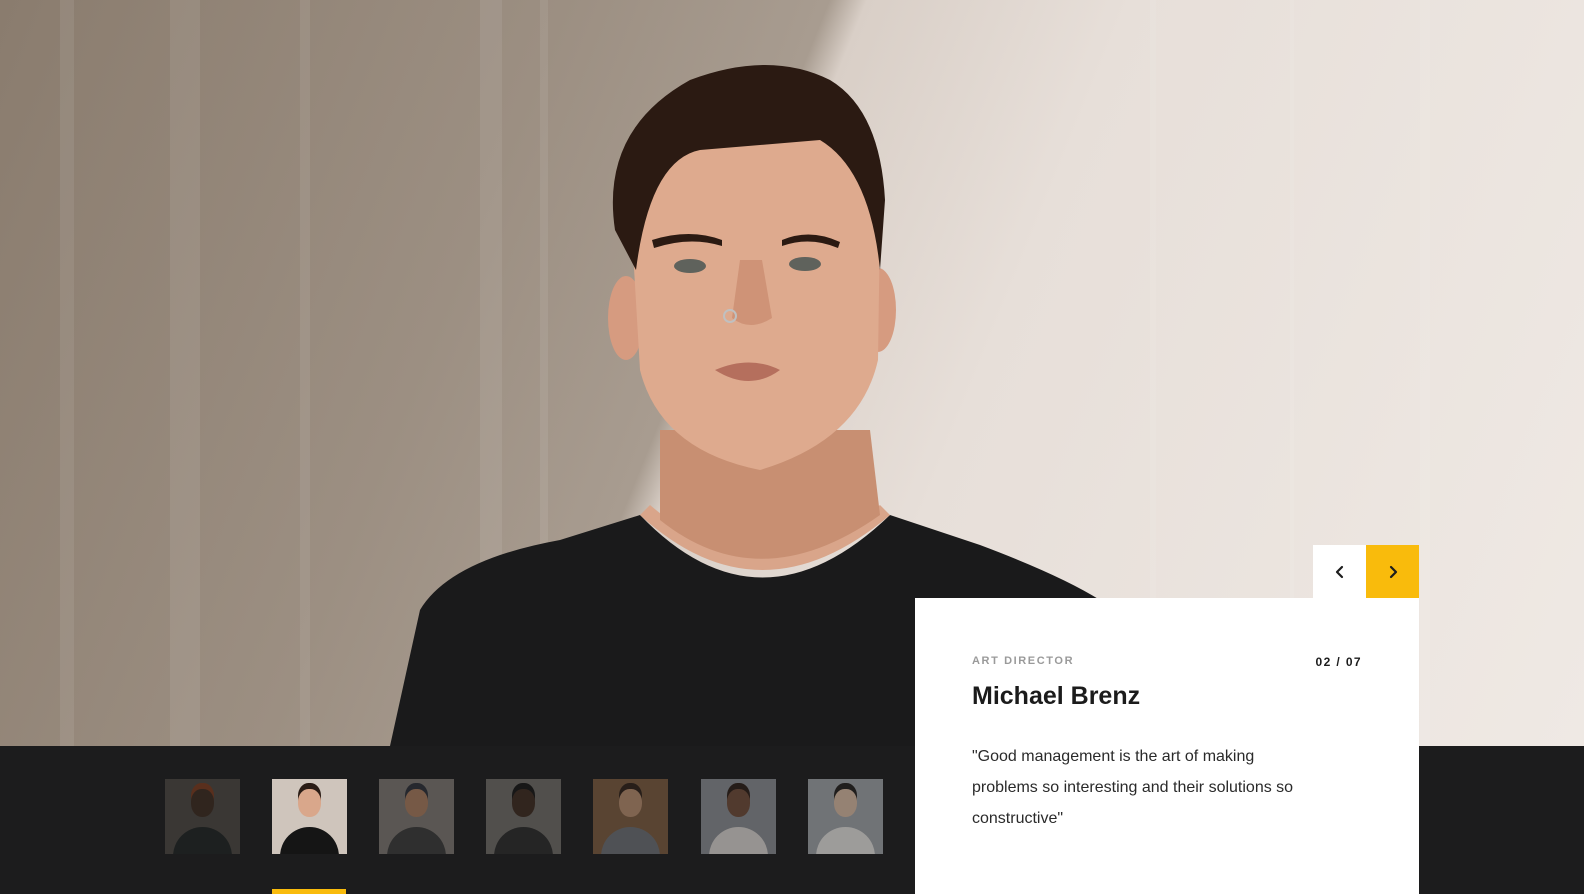 This screenshot has height=894, width=1584. What do you see at coordinates (309, 803) in the screenshot?
I see `thumbnail-head` at bounding box center [309, 803].